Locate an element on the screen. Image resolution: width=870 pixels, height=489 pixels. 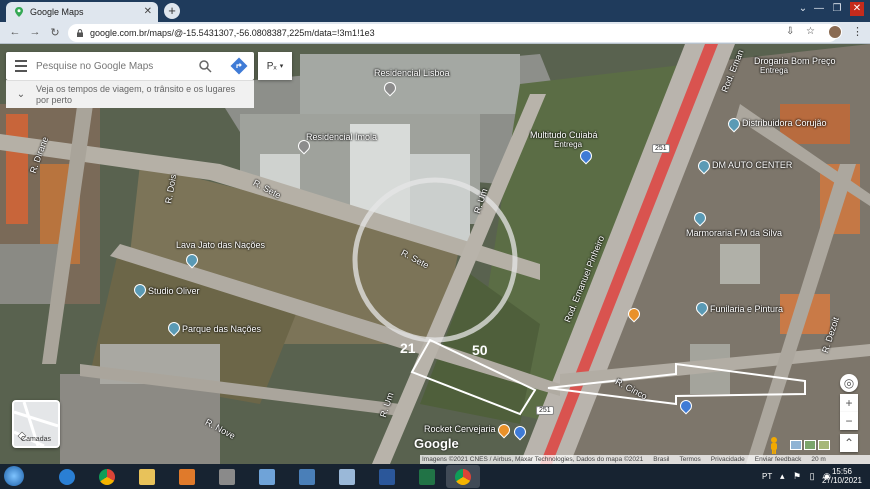
file-explorer-icon is located at coordinates (147, 476).